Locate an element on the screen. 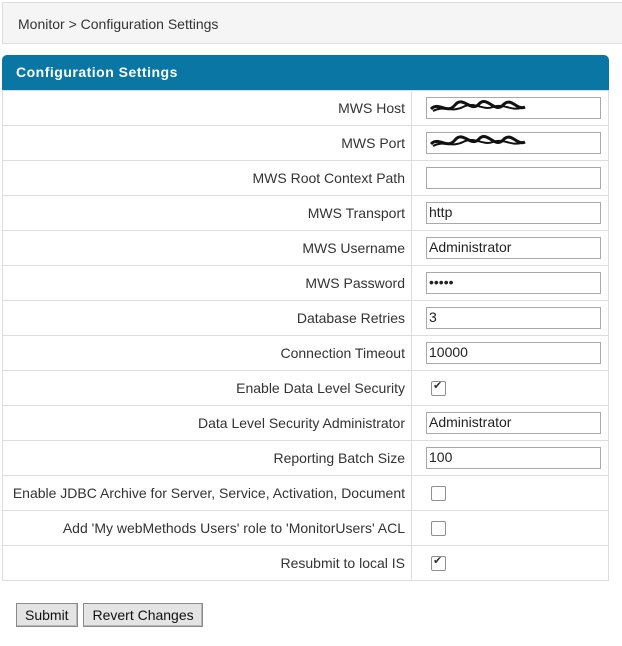 The image size is (622, 646). config-label: Connection Timeout is located at coordinates (207, 353).